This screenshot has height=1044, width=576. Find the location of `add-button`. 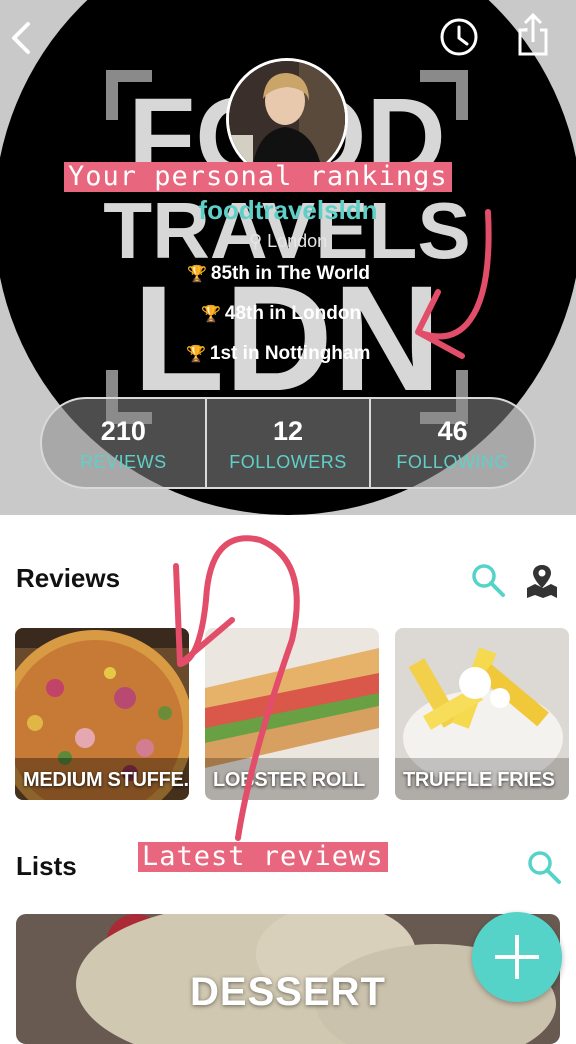

add-button is located at coordinates (517, 957).